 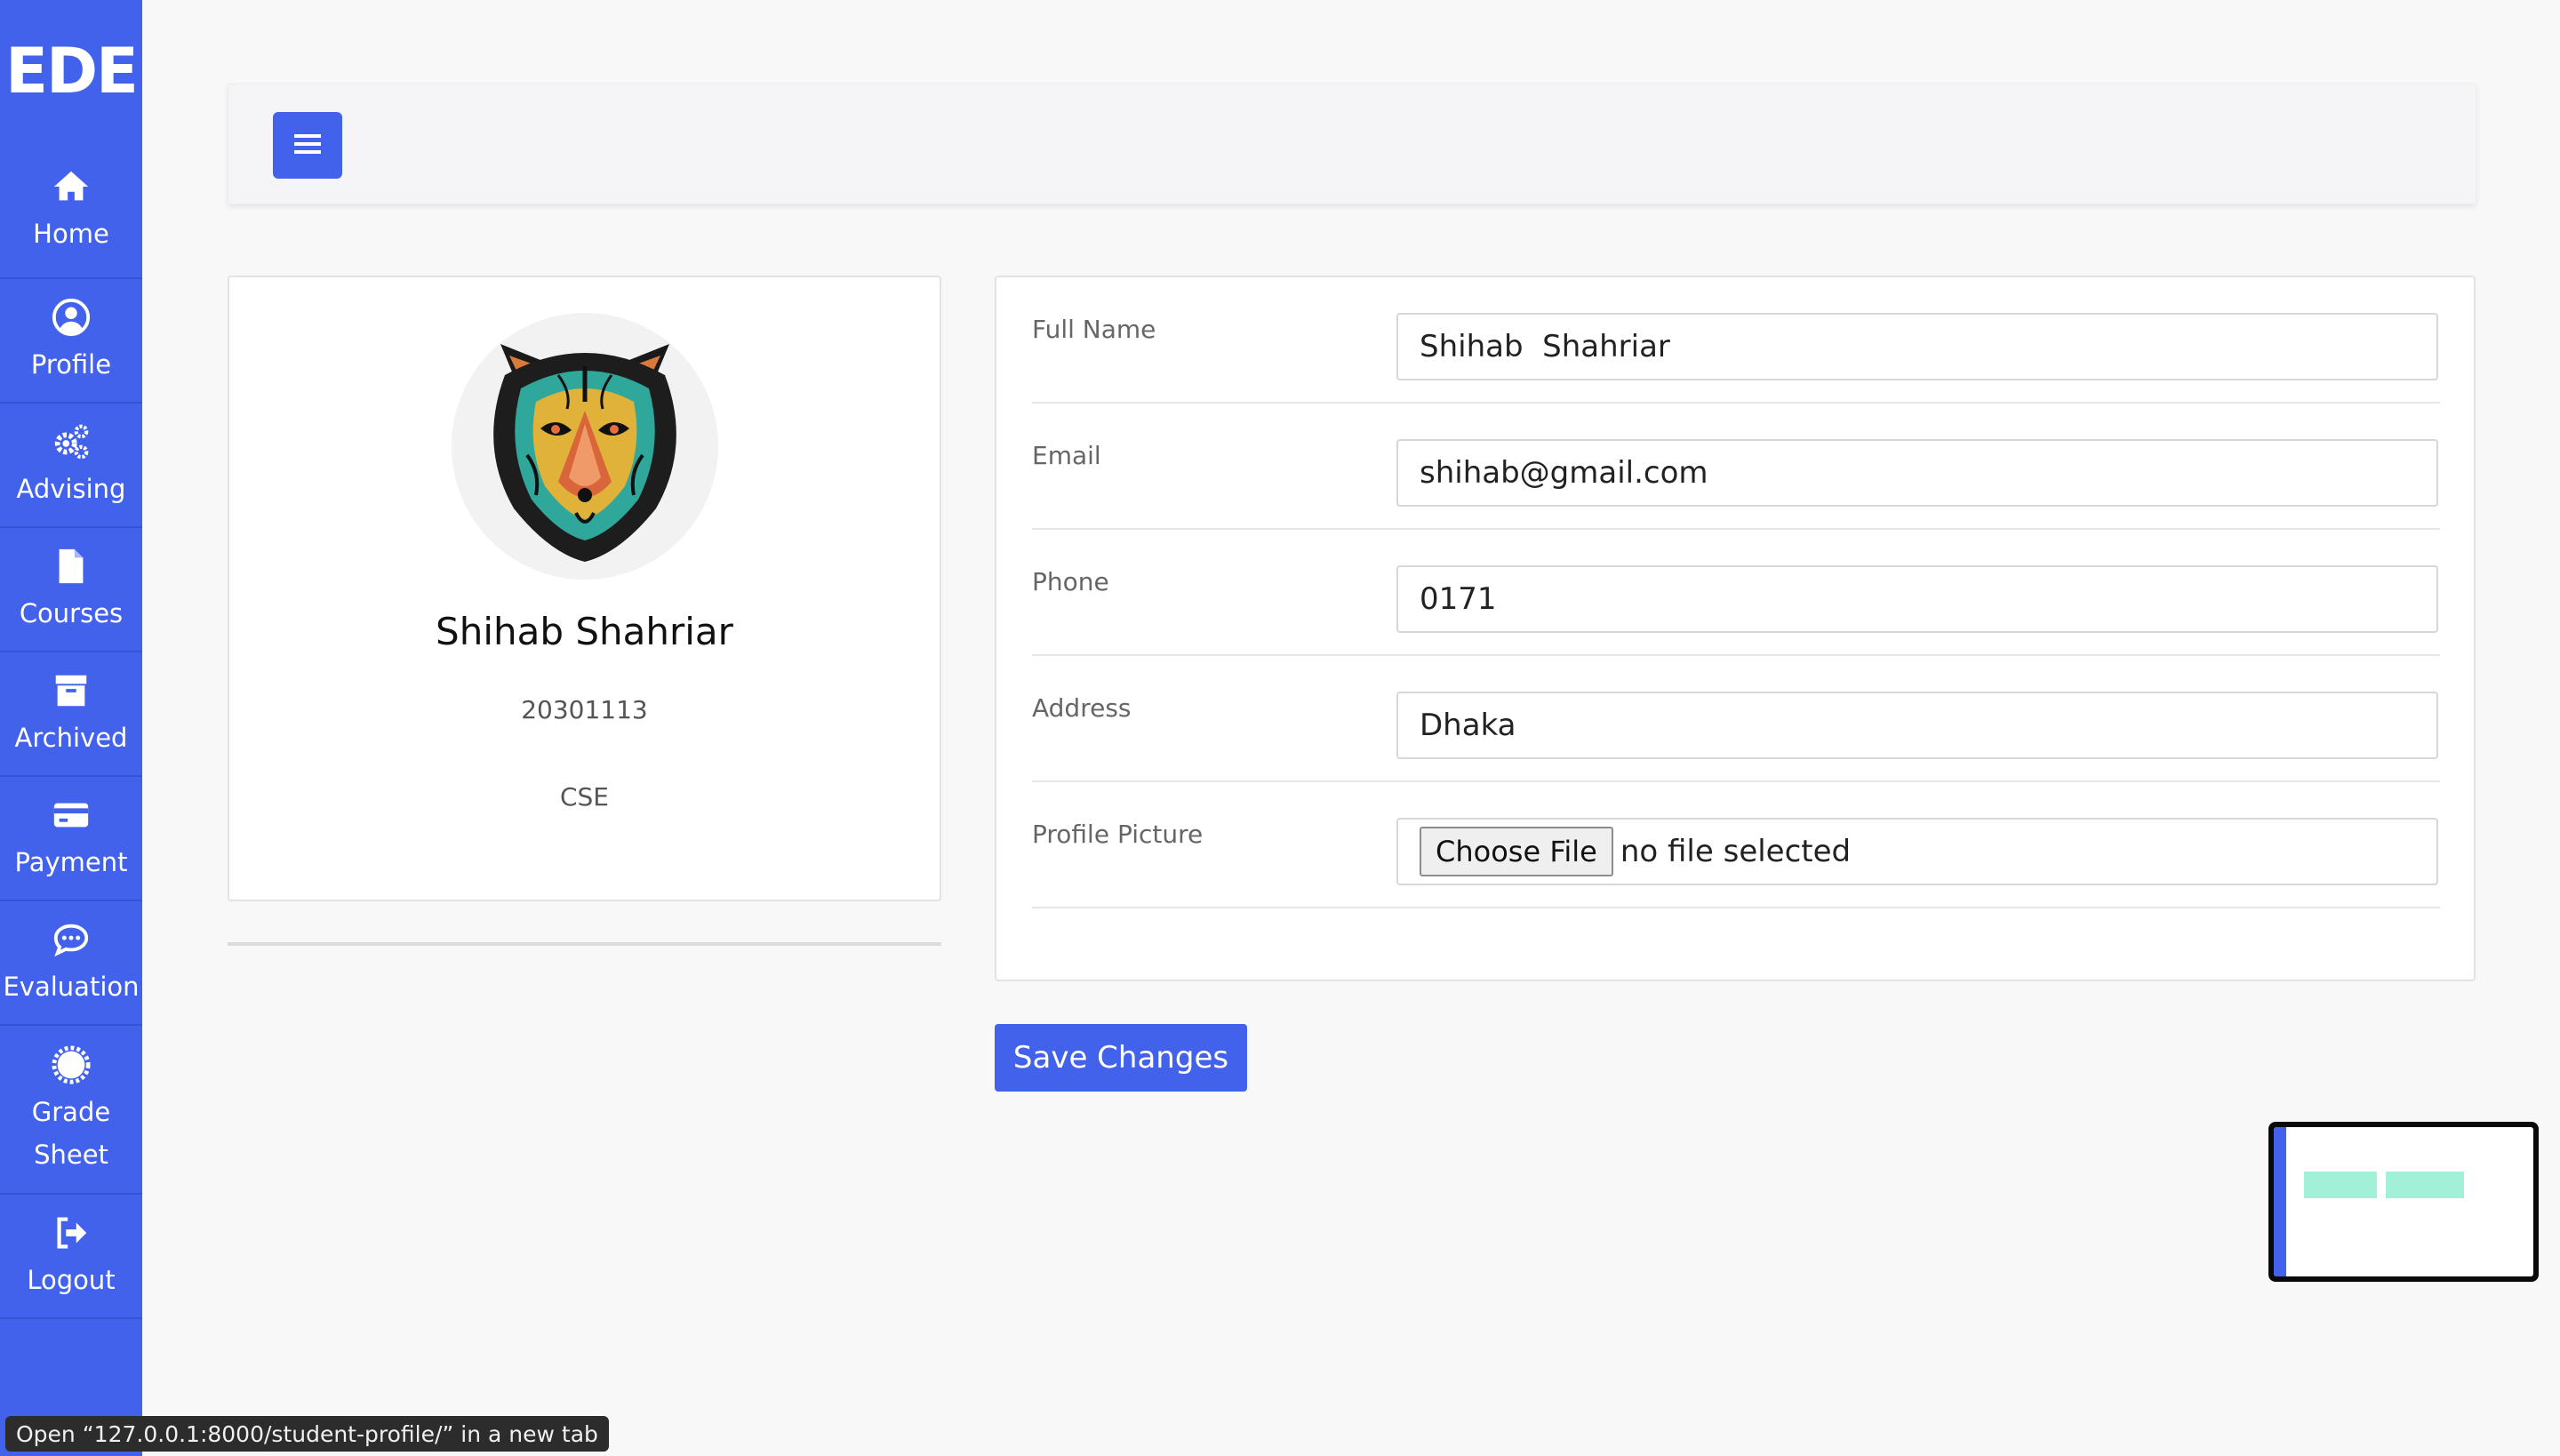 What do you see at coordinates (1917, 346) in the screenshot?
I see `full-name-input: Shihab Shahriar` at bounding box center [1917, 346].